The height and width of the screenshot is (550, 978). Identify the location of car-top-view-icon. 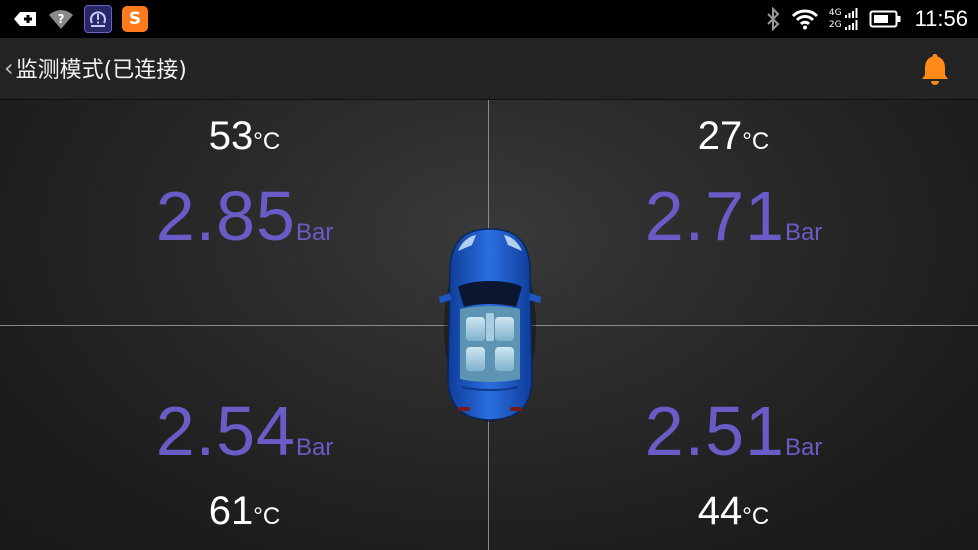
(490, 325).